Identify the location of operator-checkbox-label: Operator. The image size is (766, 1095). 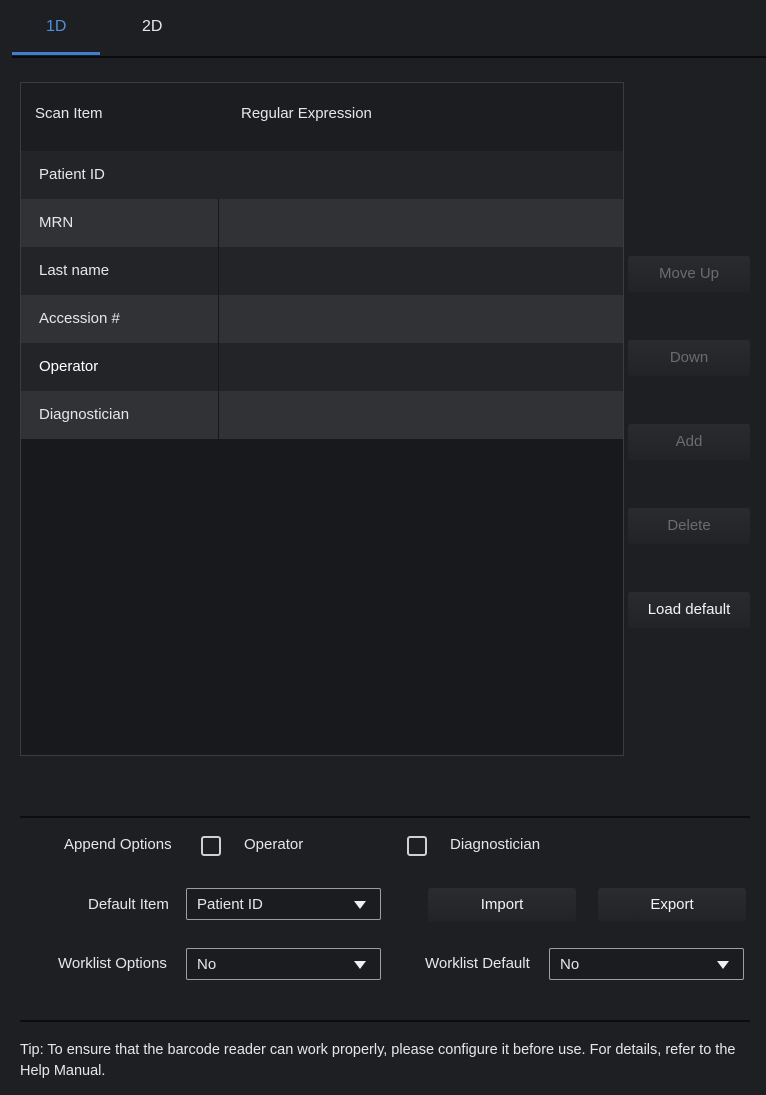
(274, 844).